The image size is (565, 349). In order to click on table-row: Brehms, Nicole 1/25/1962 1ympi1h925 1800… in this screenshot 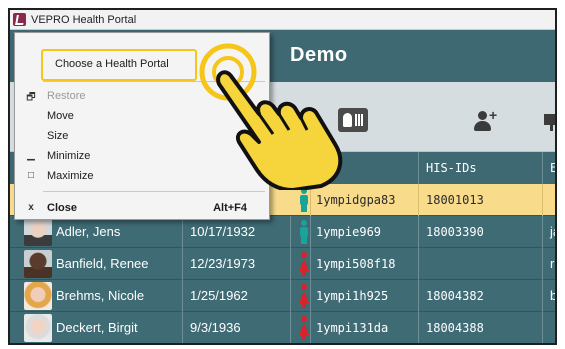, I will do `click(282, 296)`.